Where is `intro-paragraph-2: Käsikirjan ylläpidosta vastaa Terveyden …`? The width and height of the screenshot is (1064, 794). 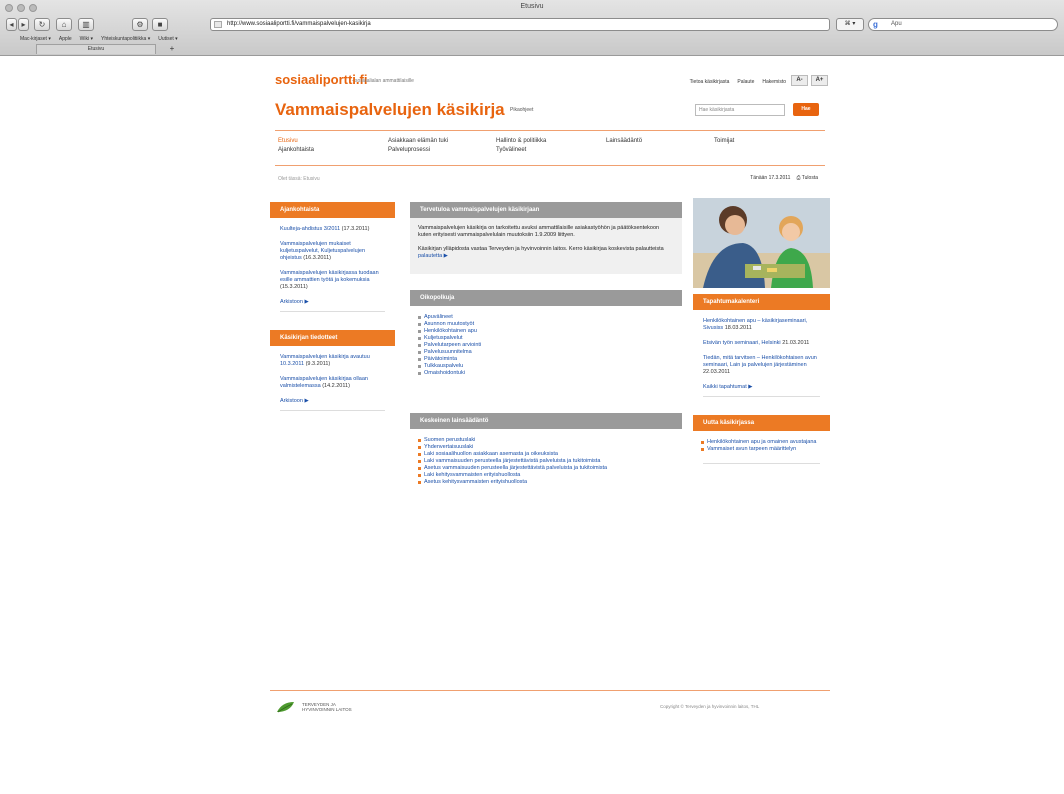 intro-paragraph-2: Käsikirjan ylläpidosta vastaa Terveyden … is located at coordinates (546, 253).